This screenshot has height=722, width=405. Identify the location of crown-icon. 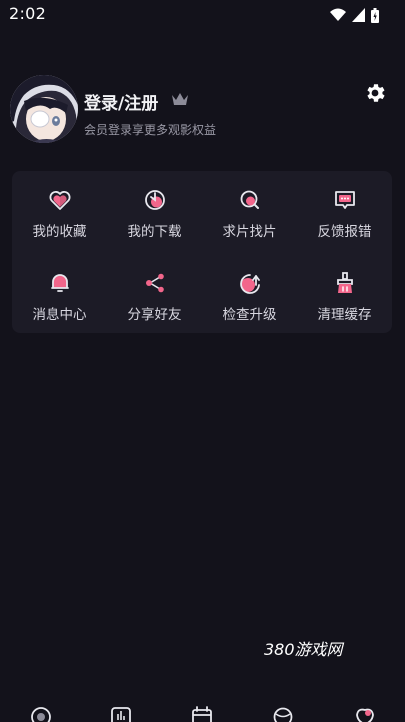
(180, 99).